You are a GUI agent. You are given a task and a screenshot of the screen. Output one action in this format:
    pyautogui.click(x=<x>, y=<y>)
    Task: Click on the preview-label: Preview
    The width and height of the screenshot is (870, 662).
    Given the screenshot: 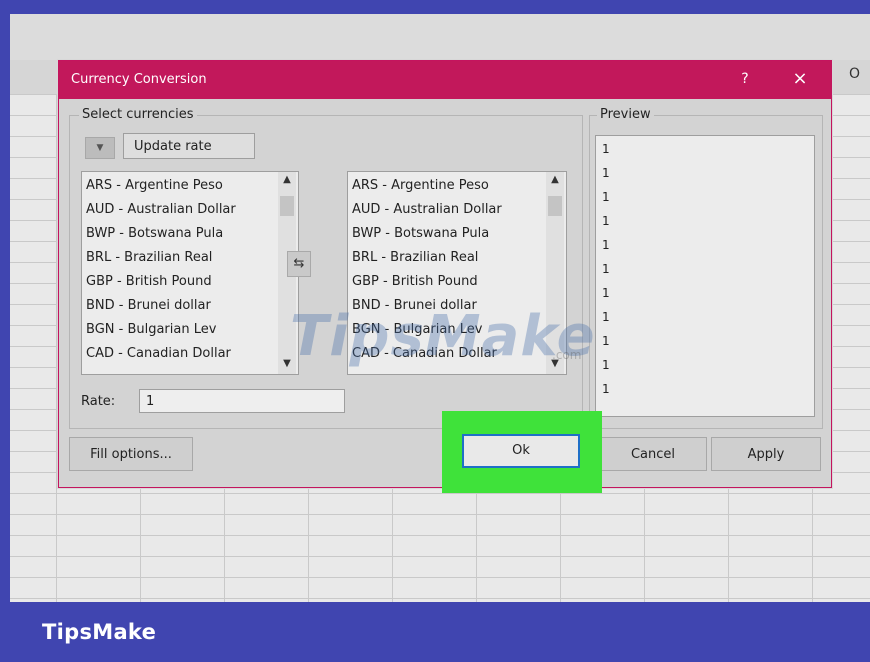 What is the action you would take?
    pyautogui.click(x=625, y=114)
    